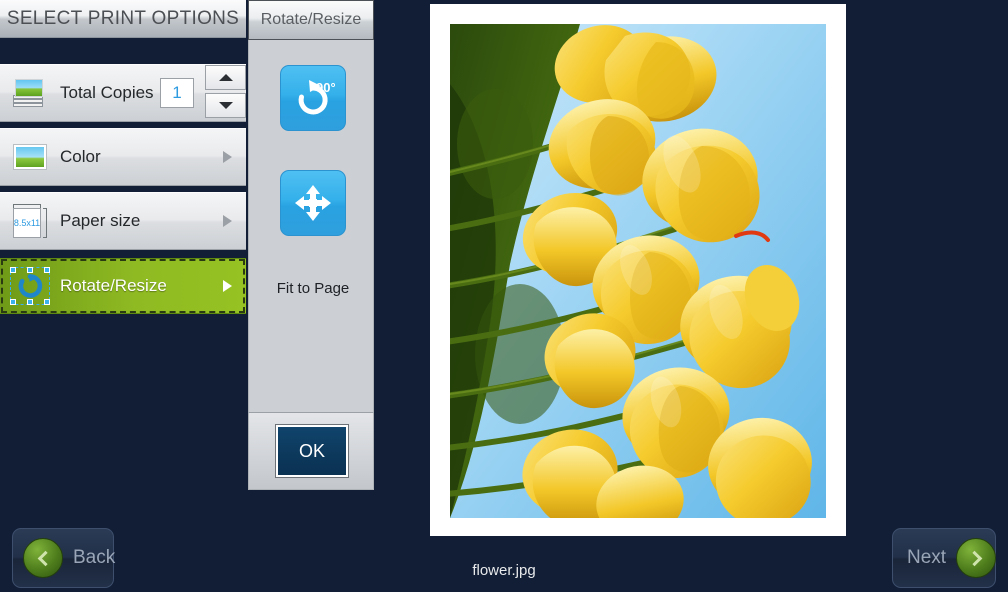  I want to click on rotate-resize-panel-body: 90° Rotate Fit to Page, so click(311, 226).